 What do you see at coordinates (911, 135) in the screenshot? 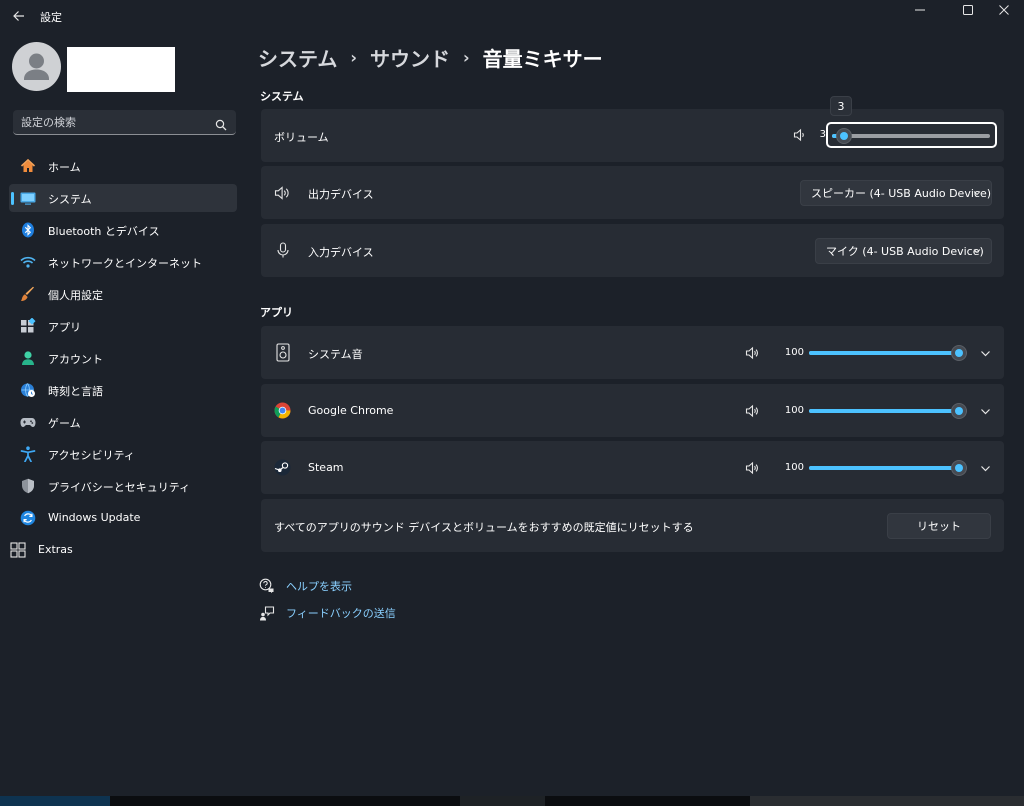
I see `volume-slider-focus-ring` at bounding box center [911, 135].